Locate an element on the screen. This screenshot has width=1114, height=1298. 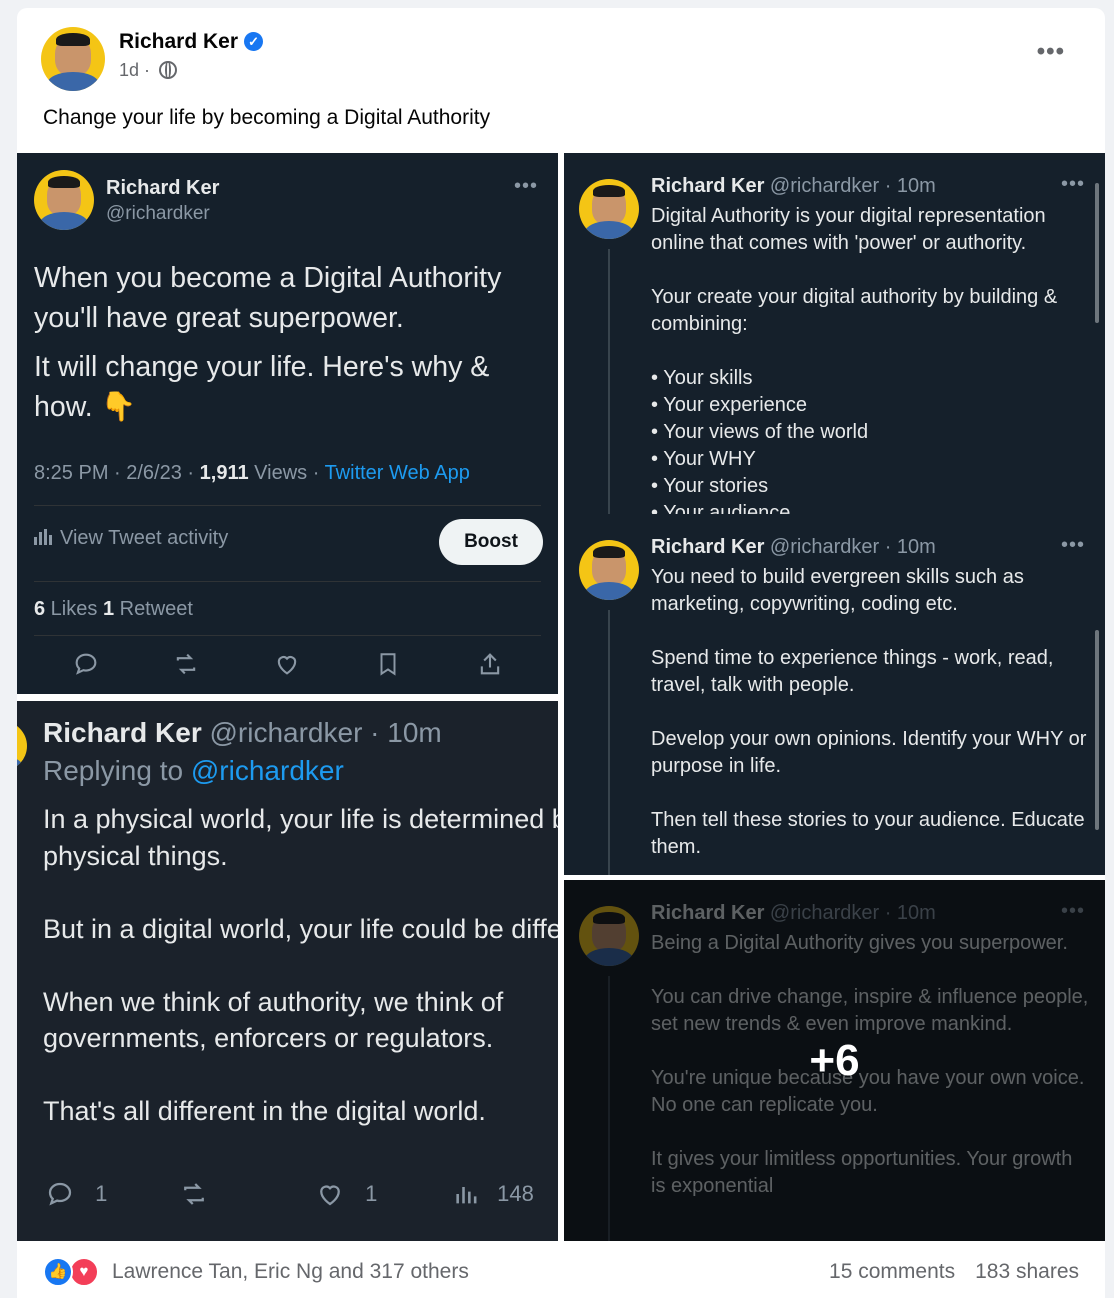
tweet-actions: 1 1 148 is located at coordinates (295, 1196).